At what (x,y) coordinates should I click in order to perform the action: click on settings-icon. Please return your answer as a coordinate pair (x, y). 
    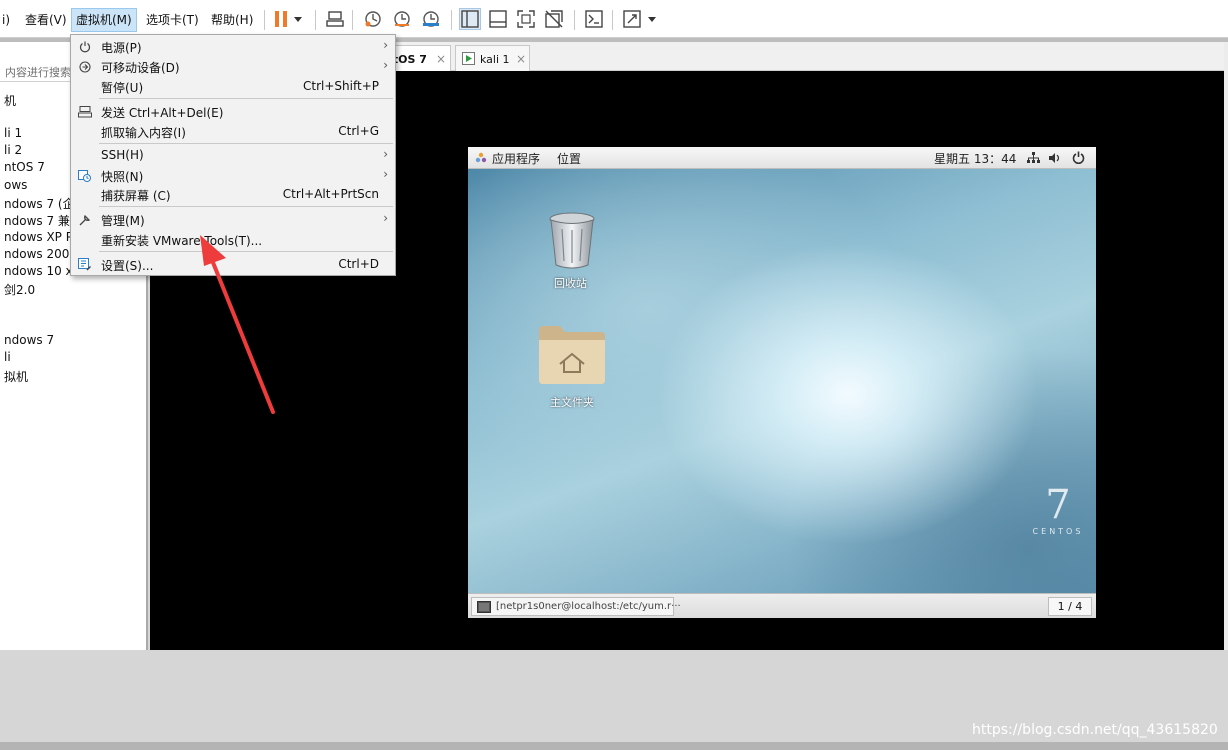
    Looking at the image, I should click on (84, 264).